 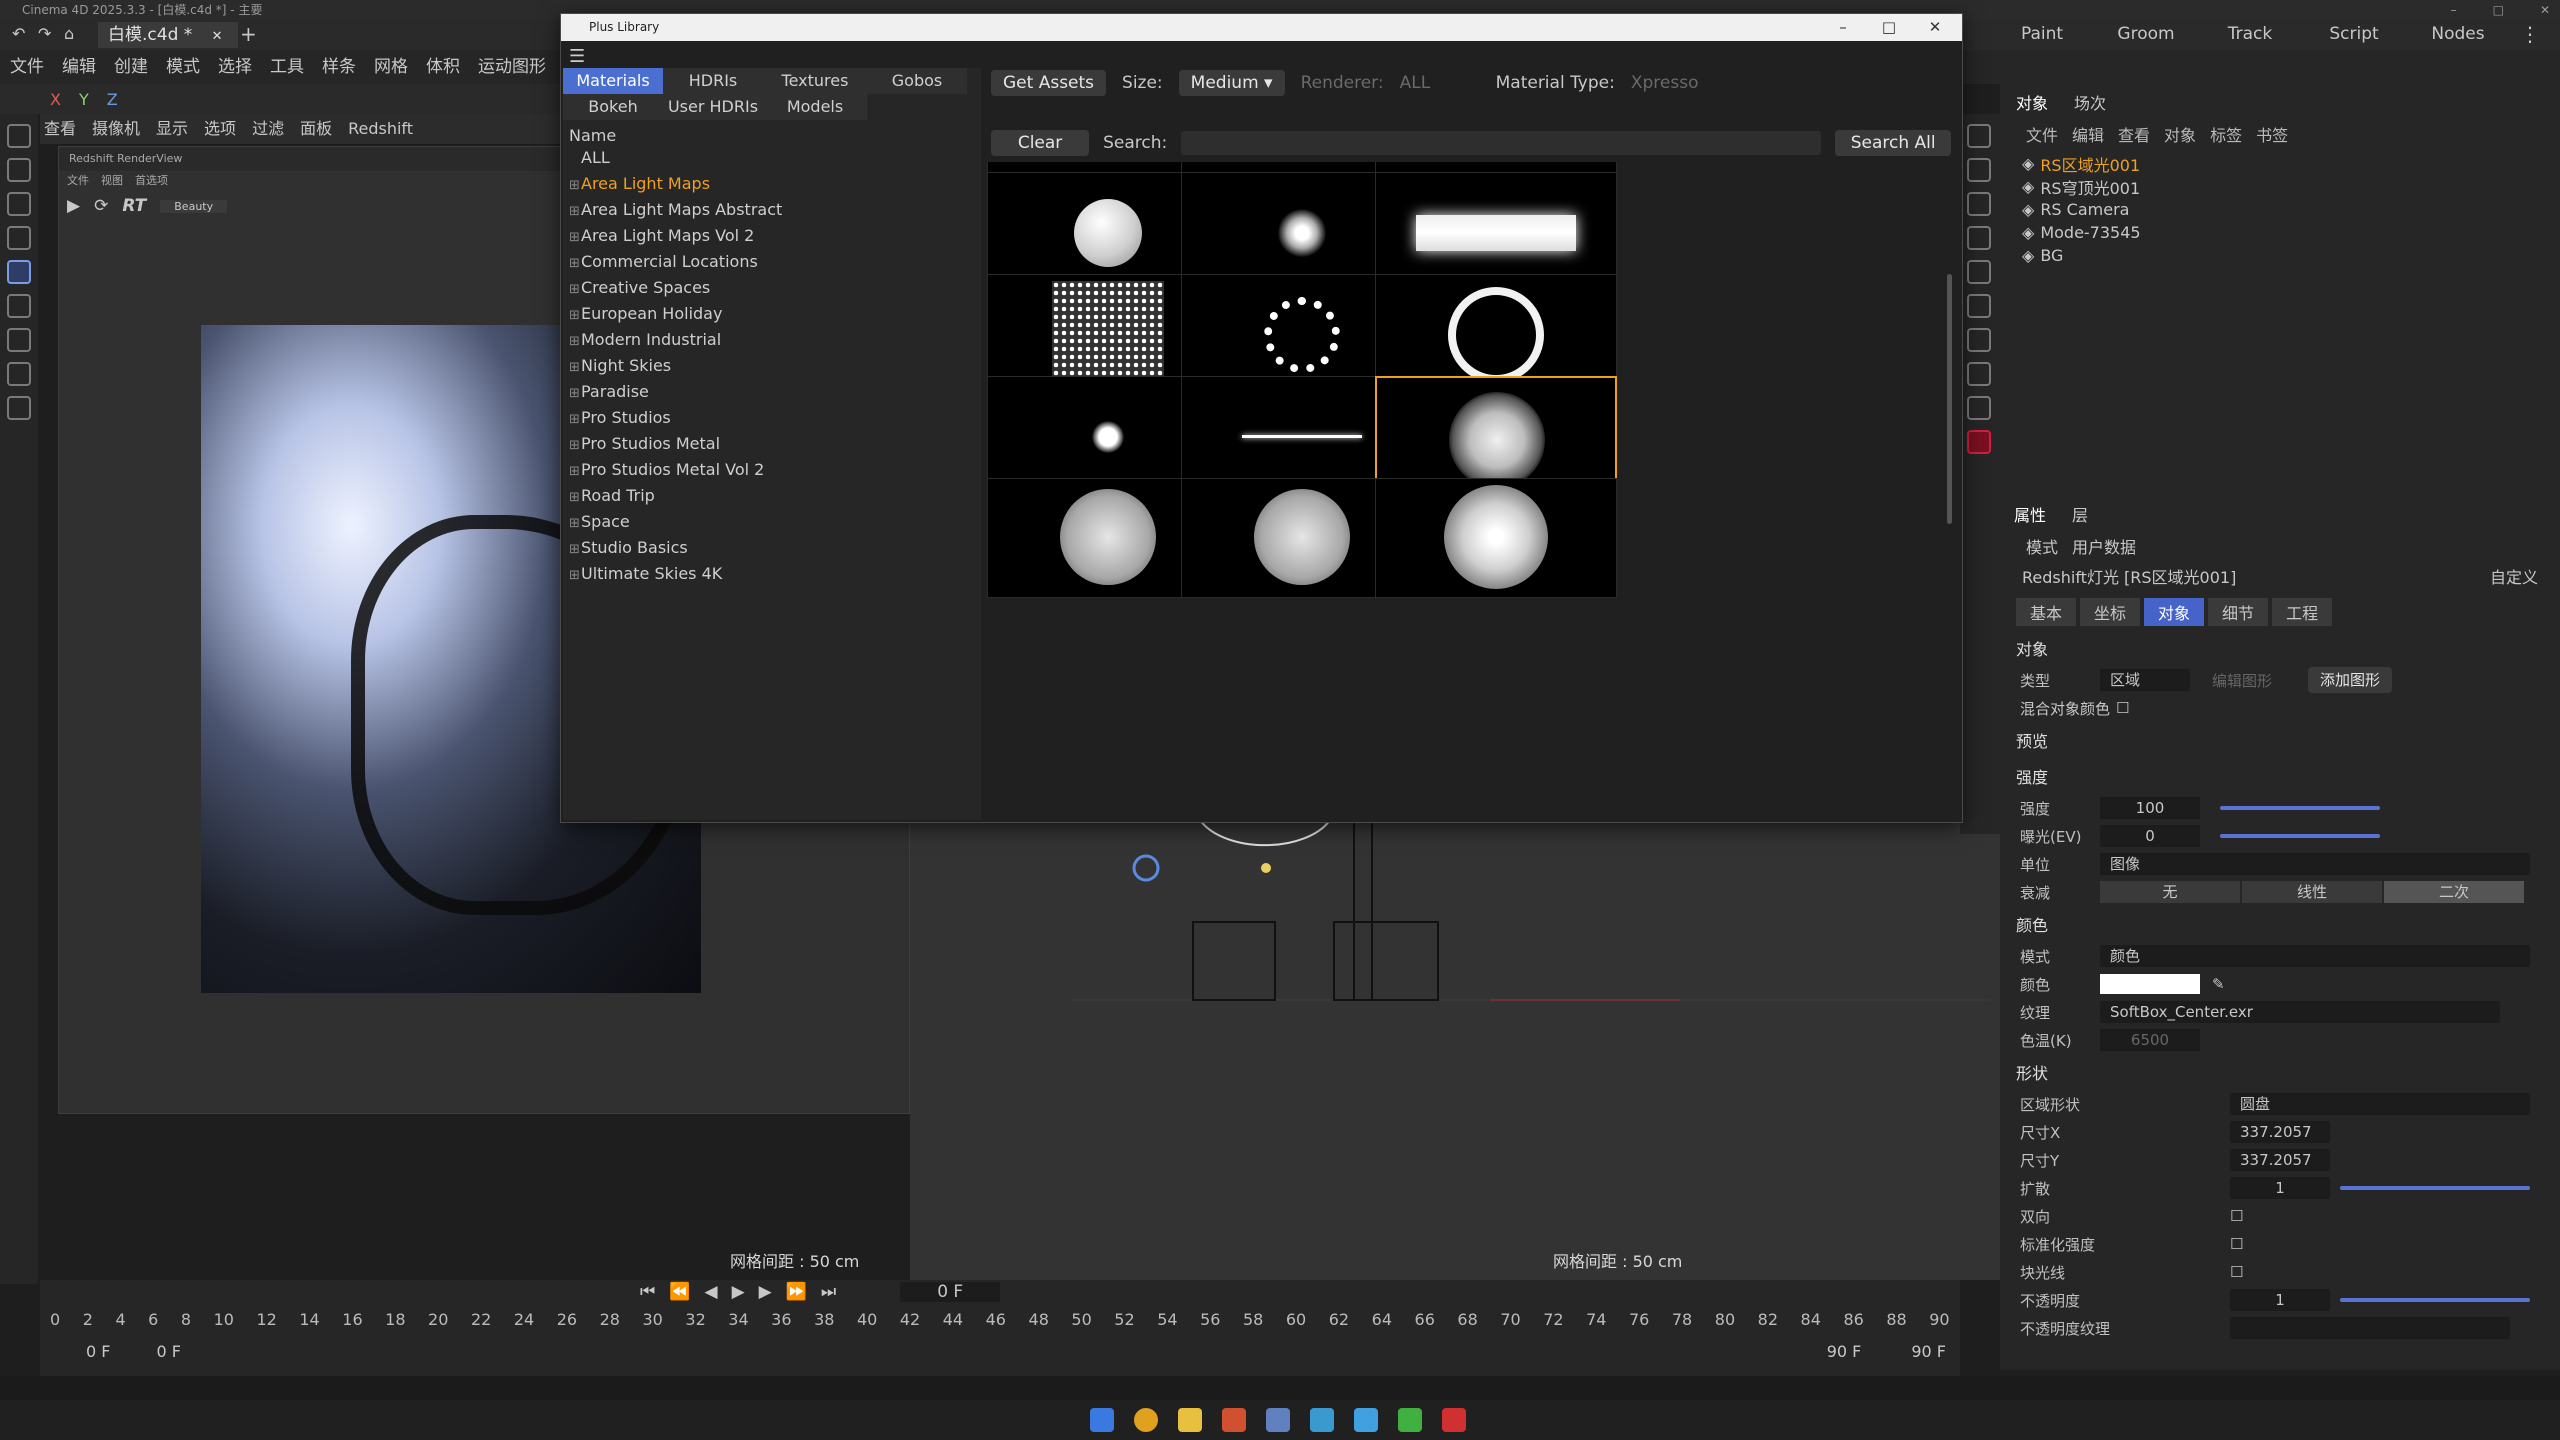 I want to click on tab-user-hdris: User HDRIs, so click(x=713, y=107).